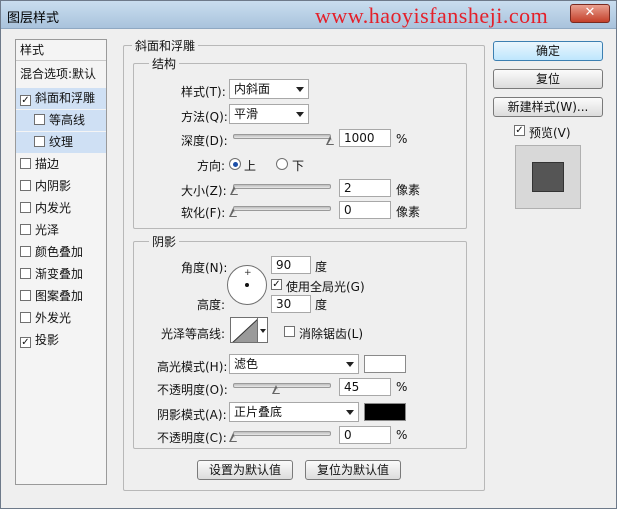 The width and height of the screenshot is (617, 509). I want to click on style-label: 样式(T):, so click(203, 92).